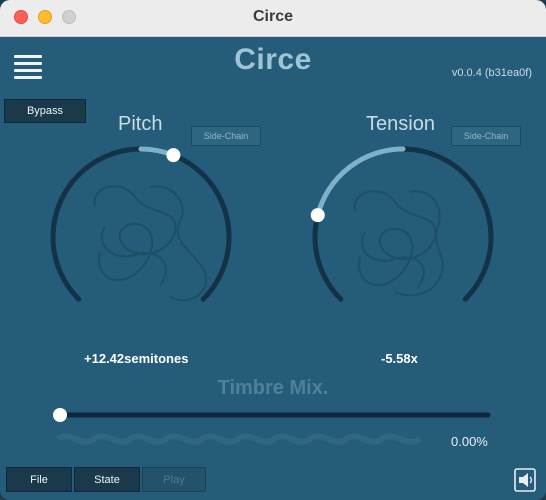 The width and height of the screenshot is (546, 500). What do you see at coordinates (273, 388) in the screenshot?
I see `timbre-mix-label: Timbre Mix.` at bounding box center [273, 388].